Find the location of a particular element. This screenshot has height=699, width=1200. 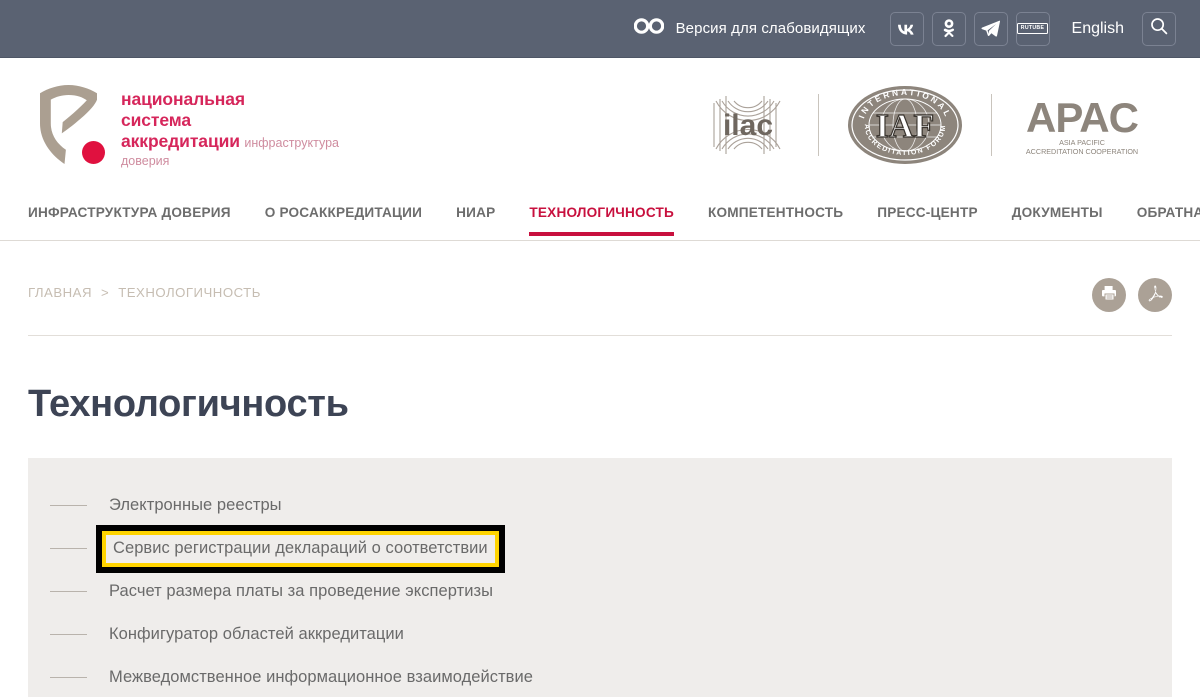

search-button is located at coordinates (1159, 28).